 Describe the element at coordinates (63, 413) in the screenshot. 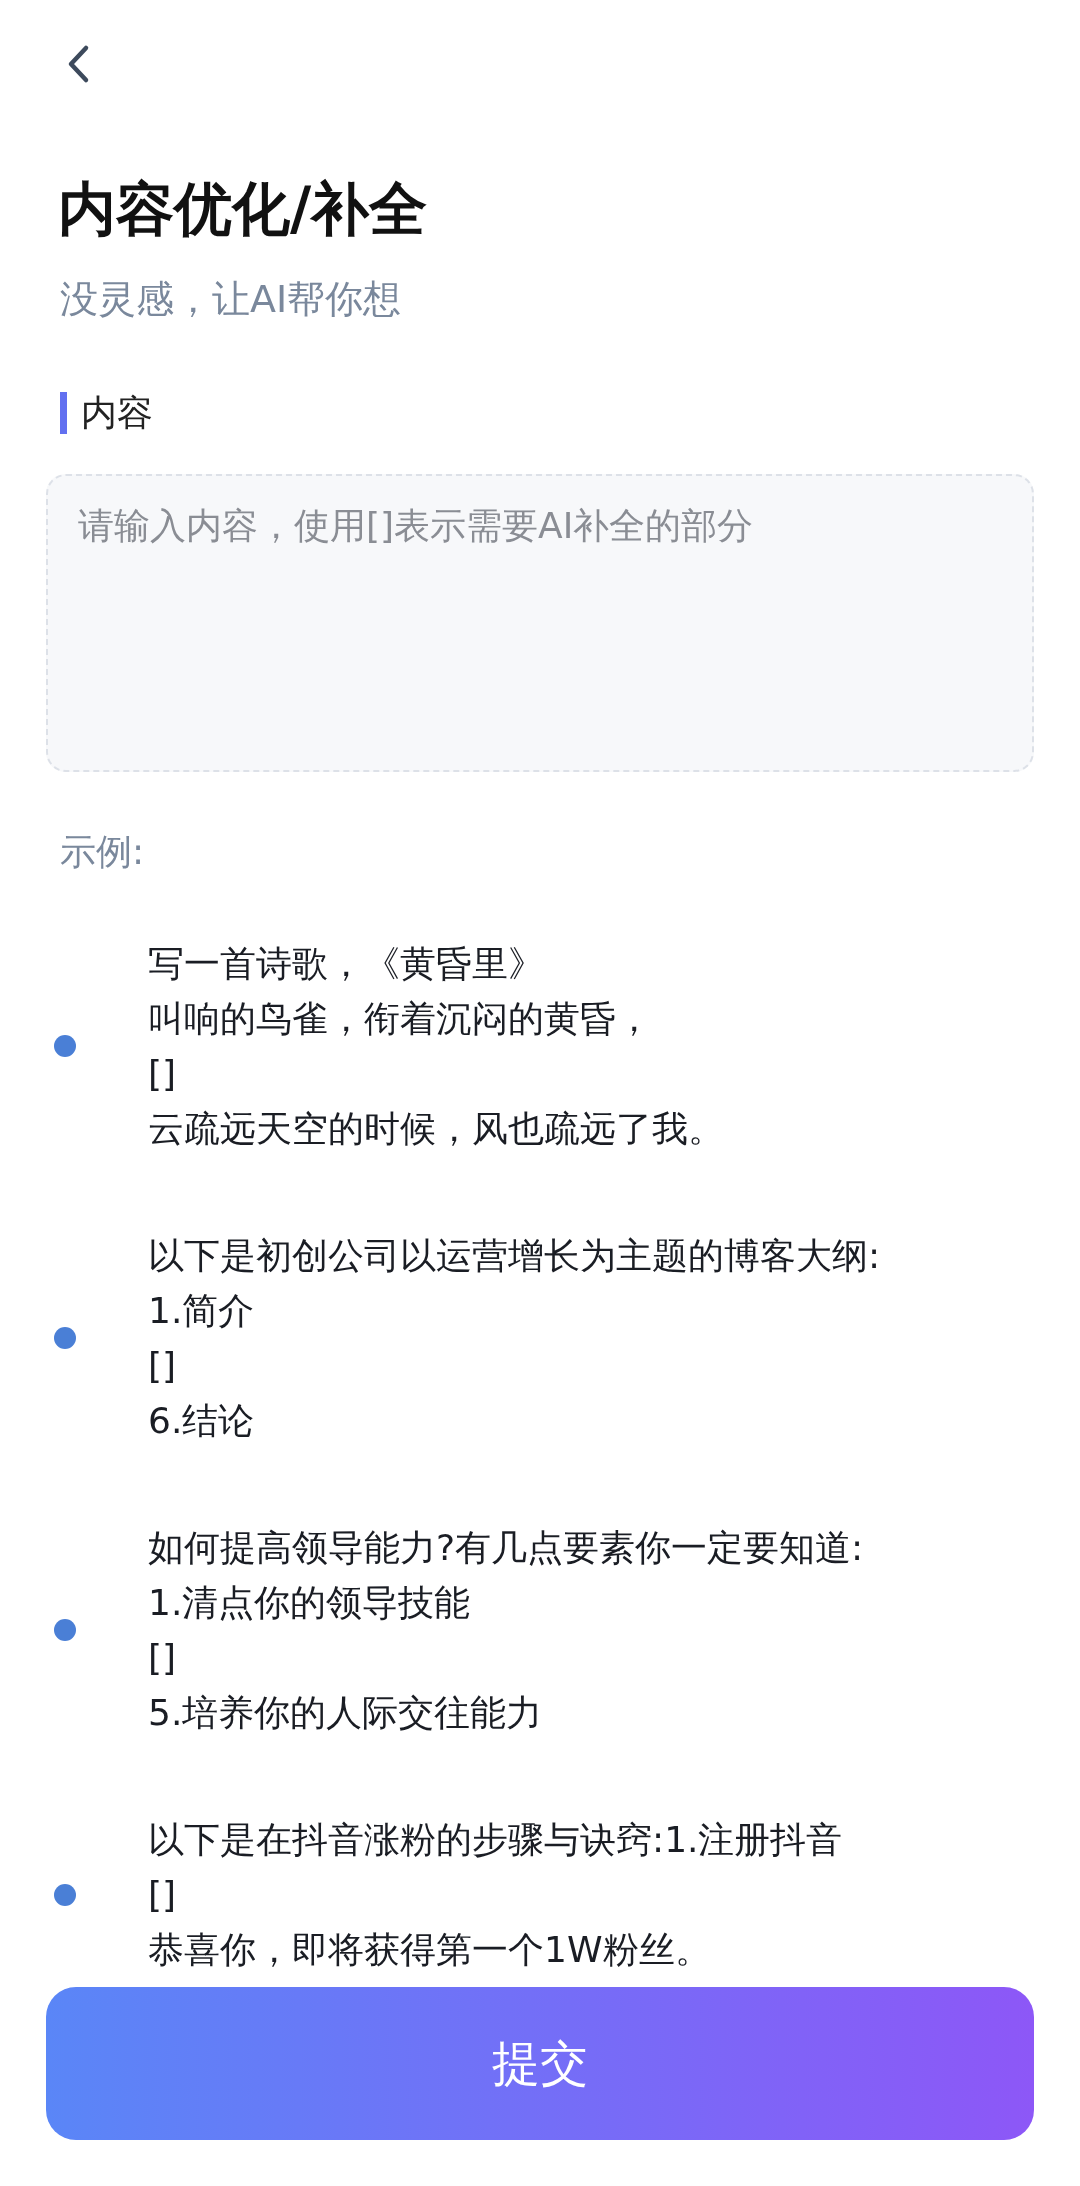

I see `section-marker` at that location.